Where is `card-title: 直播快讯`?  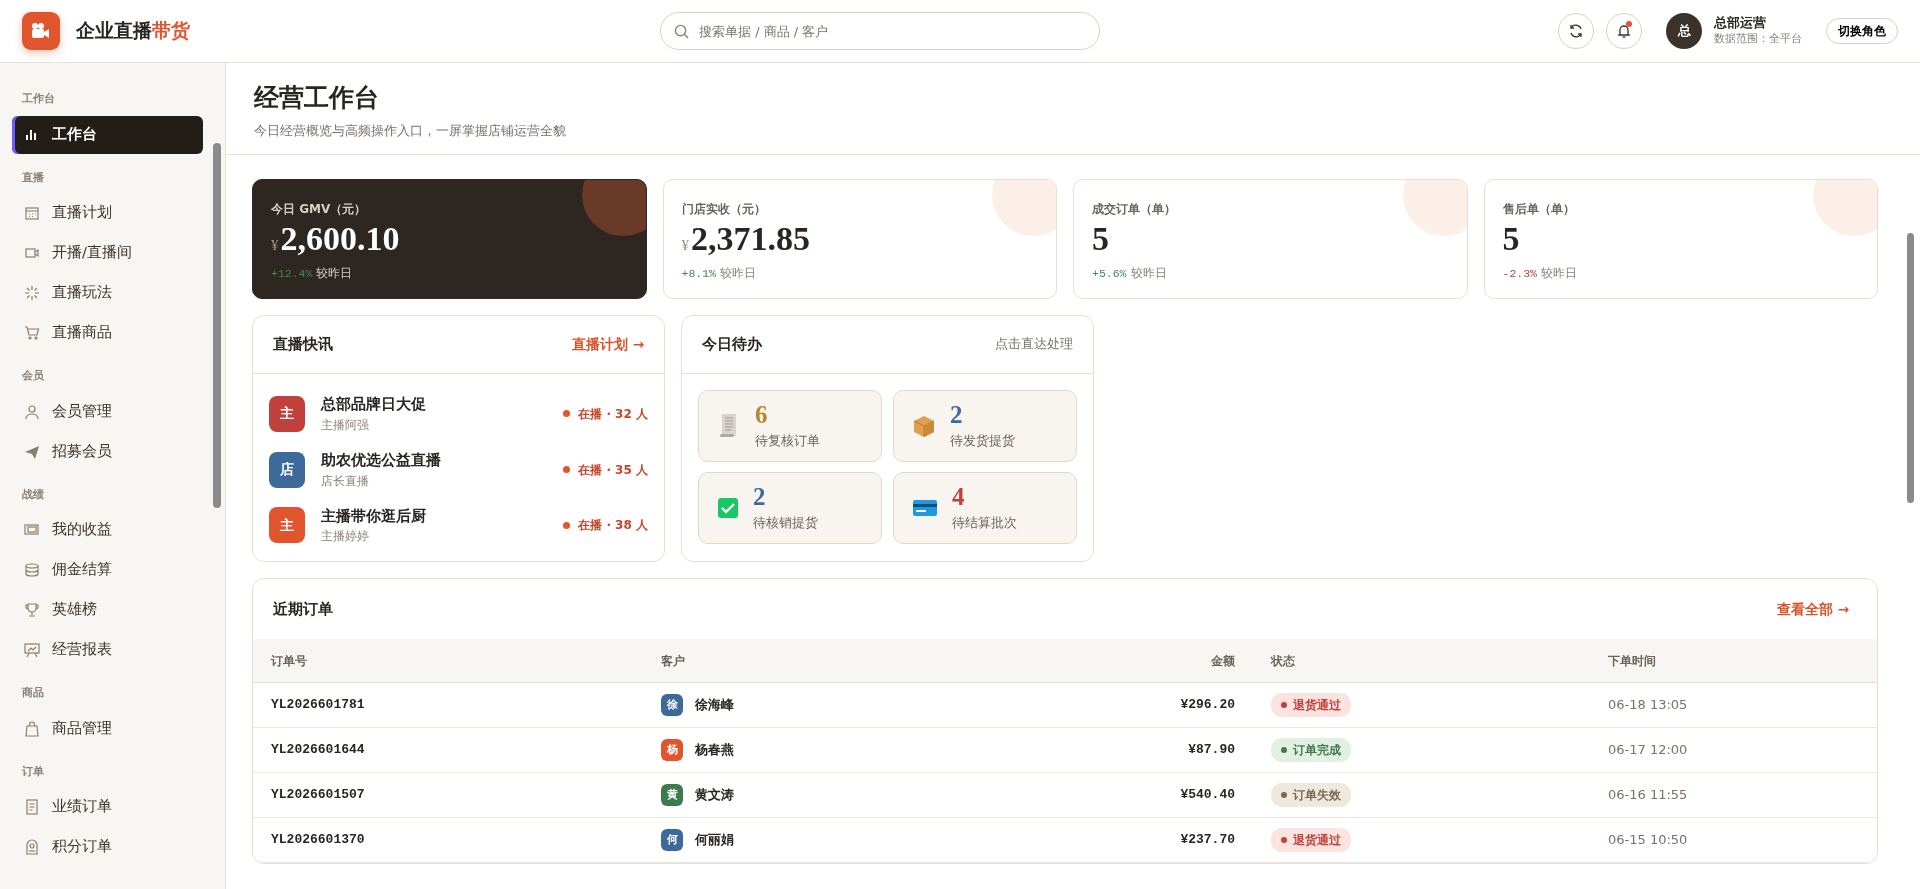
card-title: 直播快讯 is located at coordinates (303, 345).